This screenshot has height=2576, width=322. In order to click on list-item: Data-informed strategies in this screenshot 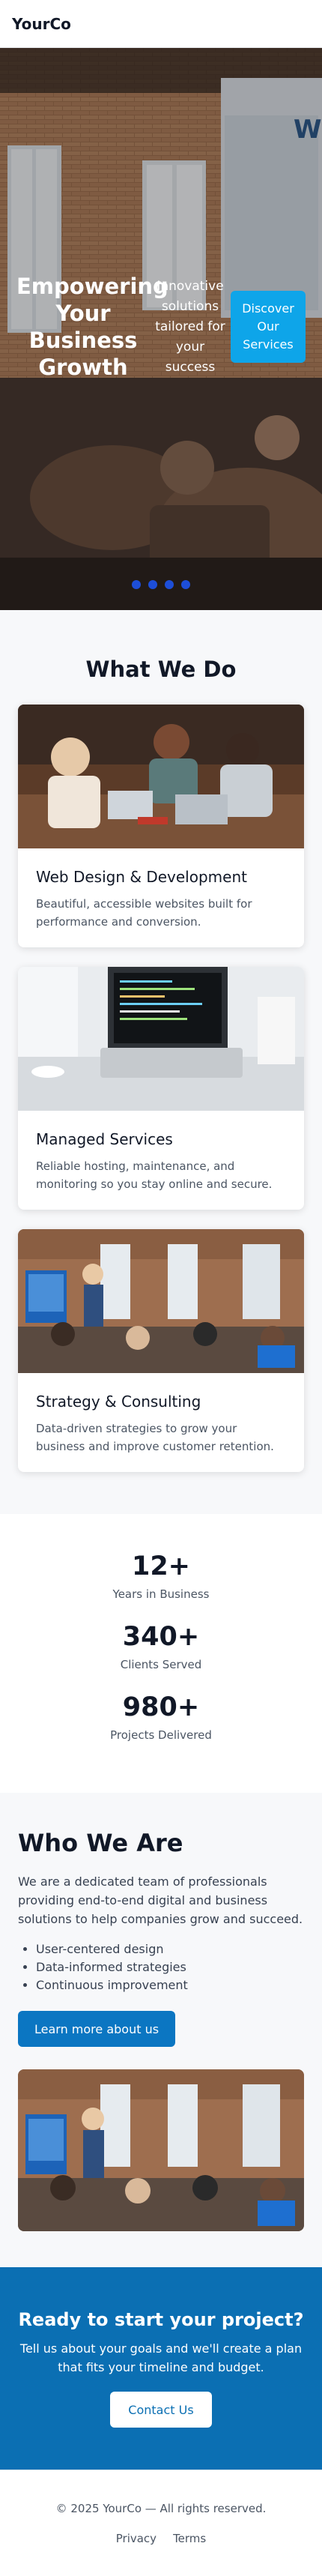, I will do `click(170, 1967)`.